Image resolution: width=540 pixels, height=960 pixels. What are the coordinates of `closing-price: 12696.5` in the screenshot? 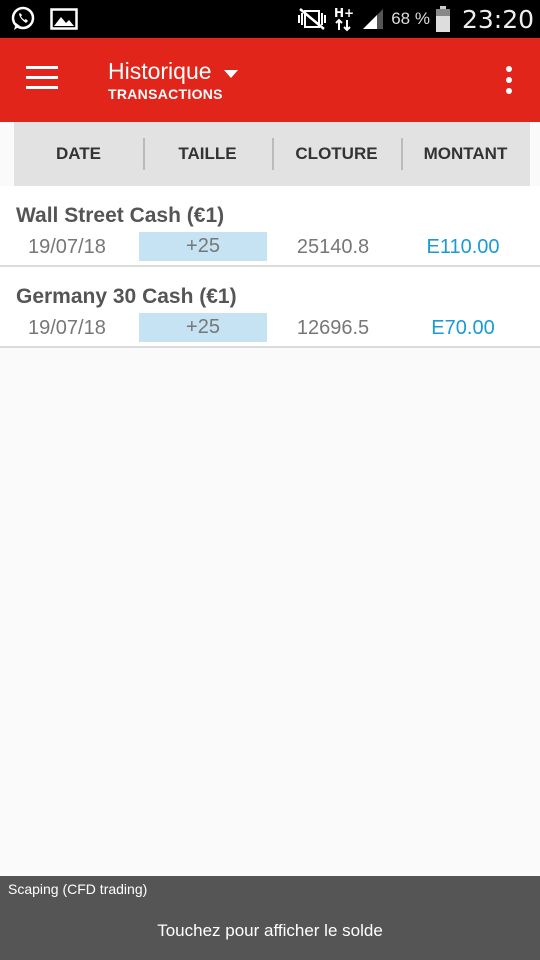 It's located at (333, 328).